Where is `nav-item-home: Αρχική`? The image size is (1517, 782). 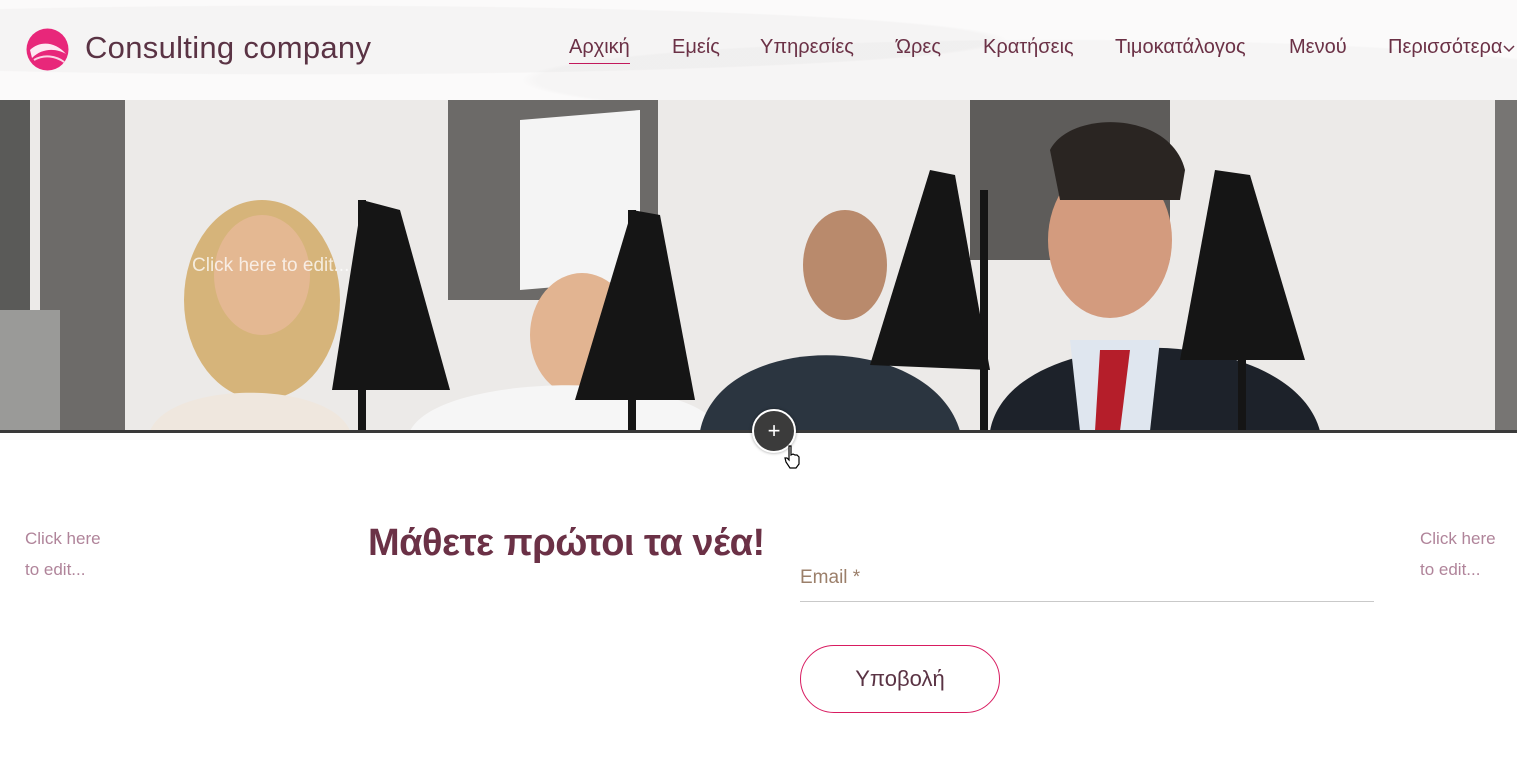
nav-item-home: Αρχική is located at coordinates (599, 50).